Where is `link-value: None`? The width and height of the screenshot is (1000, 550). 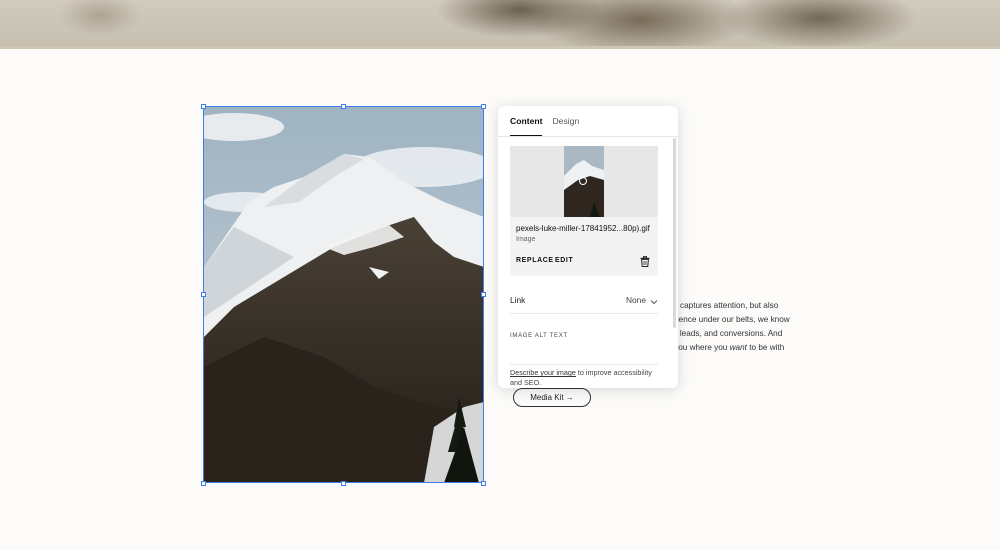 link-value: None is located at coordinates (636, 300).